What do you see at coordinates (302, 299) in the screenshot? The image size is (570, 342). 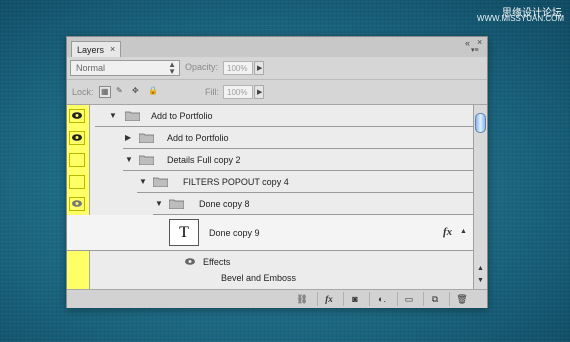 I see `link-layers-icon: ⛓` at bounding box center [302, 299].